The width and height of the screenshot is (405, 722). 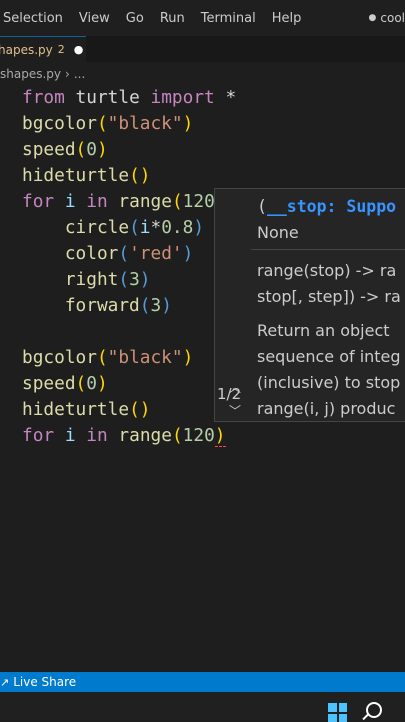 What do you see at coordinates (107, 279) in the screenshot?
I see `code-line-8: right(3)` at bounding box center [107, 279].